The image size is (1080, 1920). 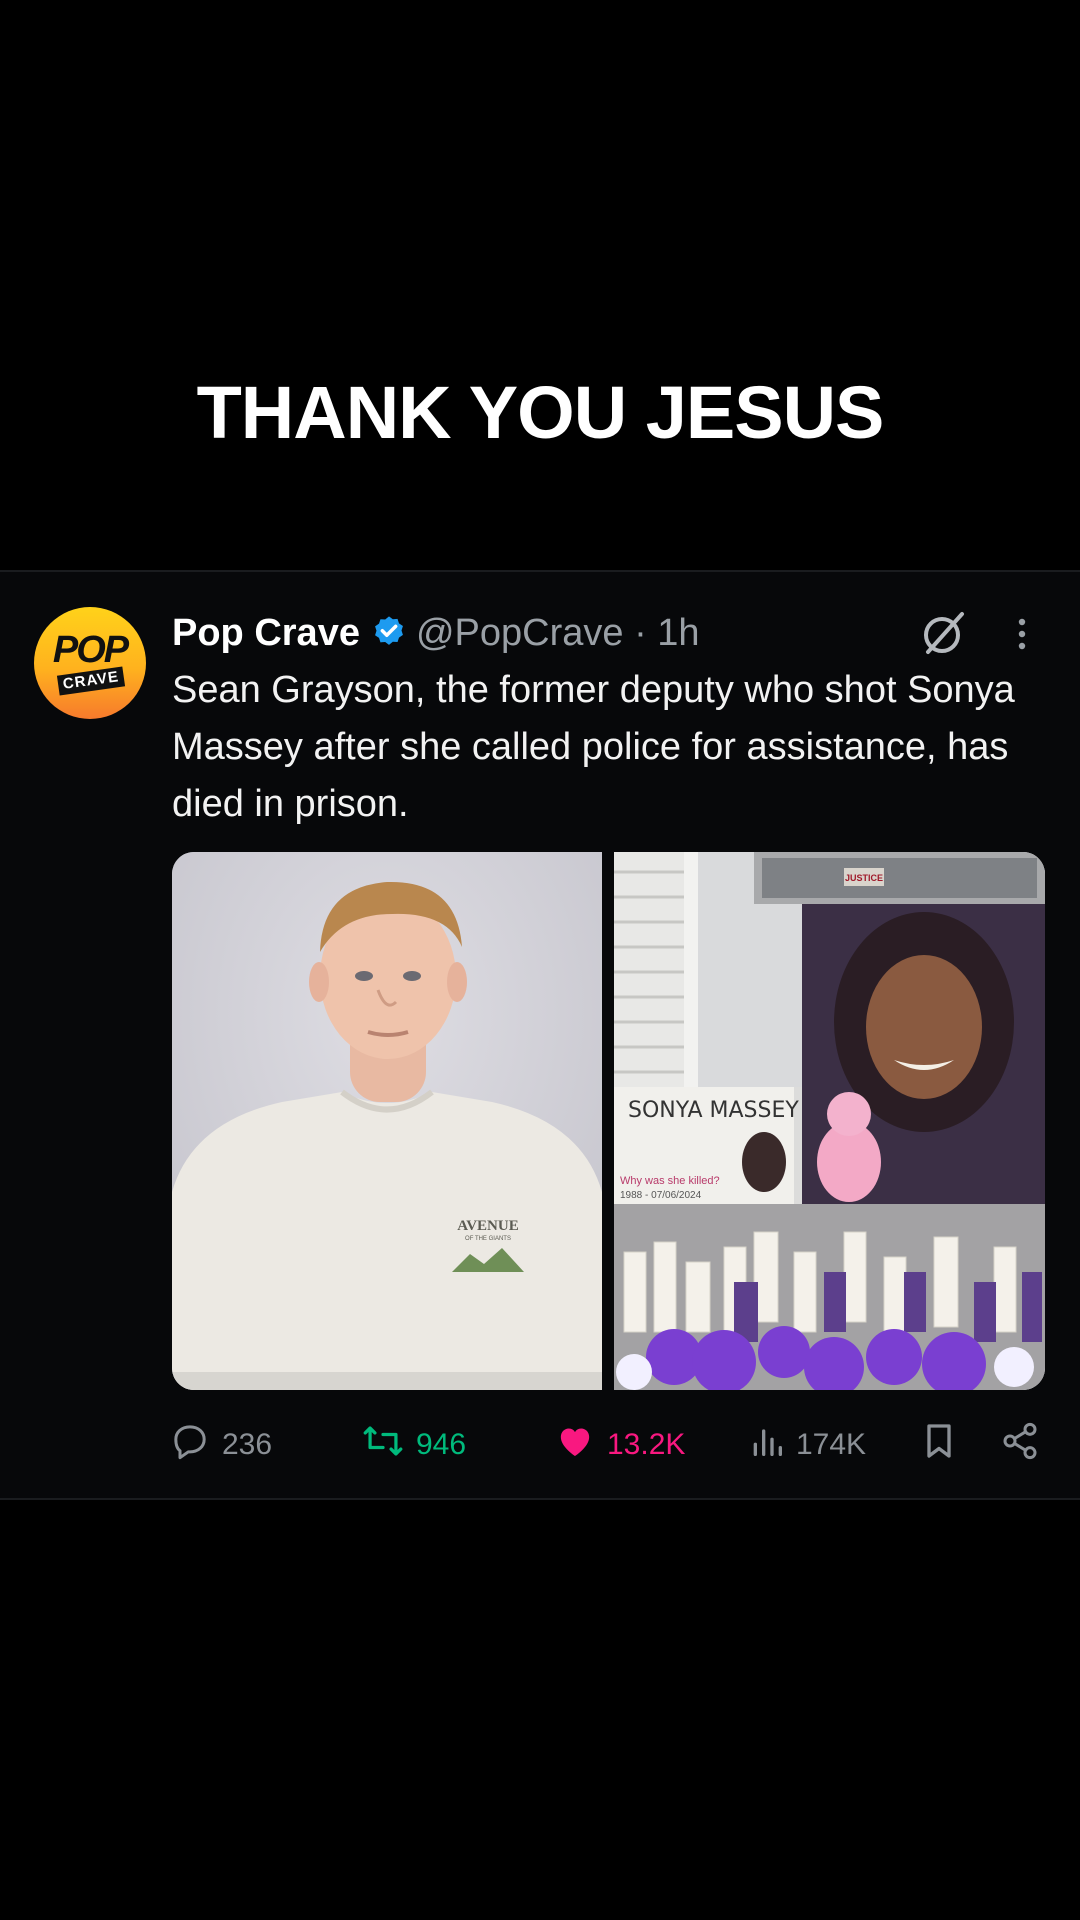 What do you see at coordinates (488, 1239) in the screenshot?
I see `shirt-logo-subtext: OF THE GIANTS` at bounding box center [488, 1239].